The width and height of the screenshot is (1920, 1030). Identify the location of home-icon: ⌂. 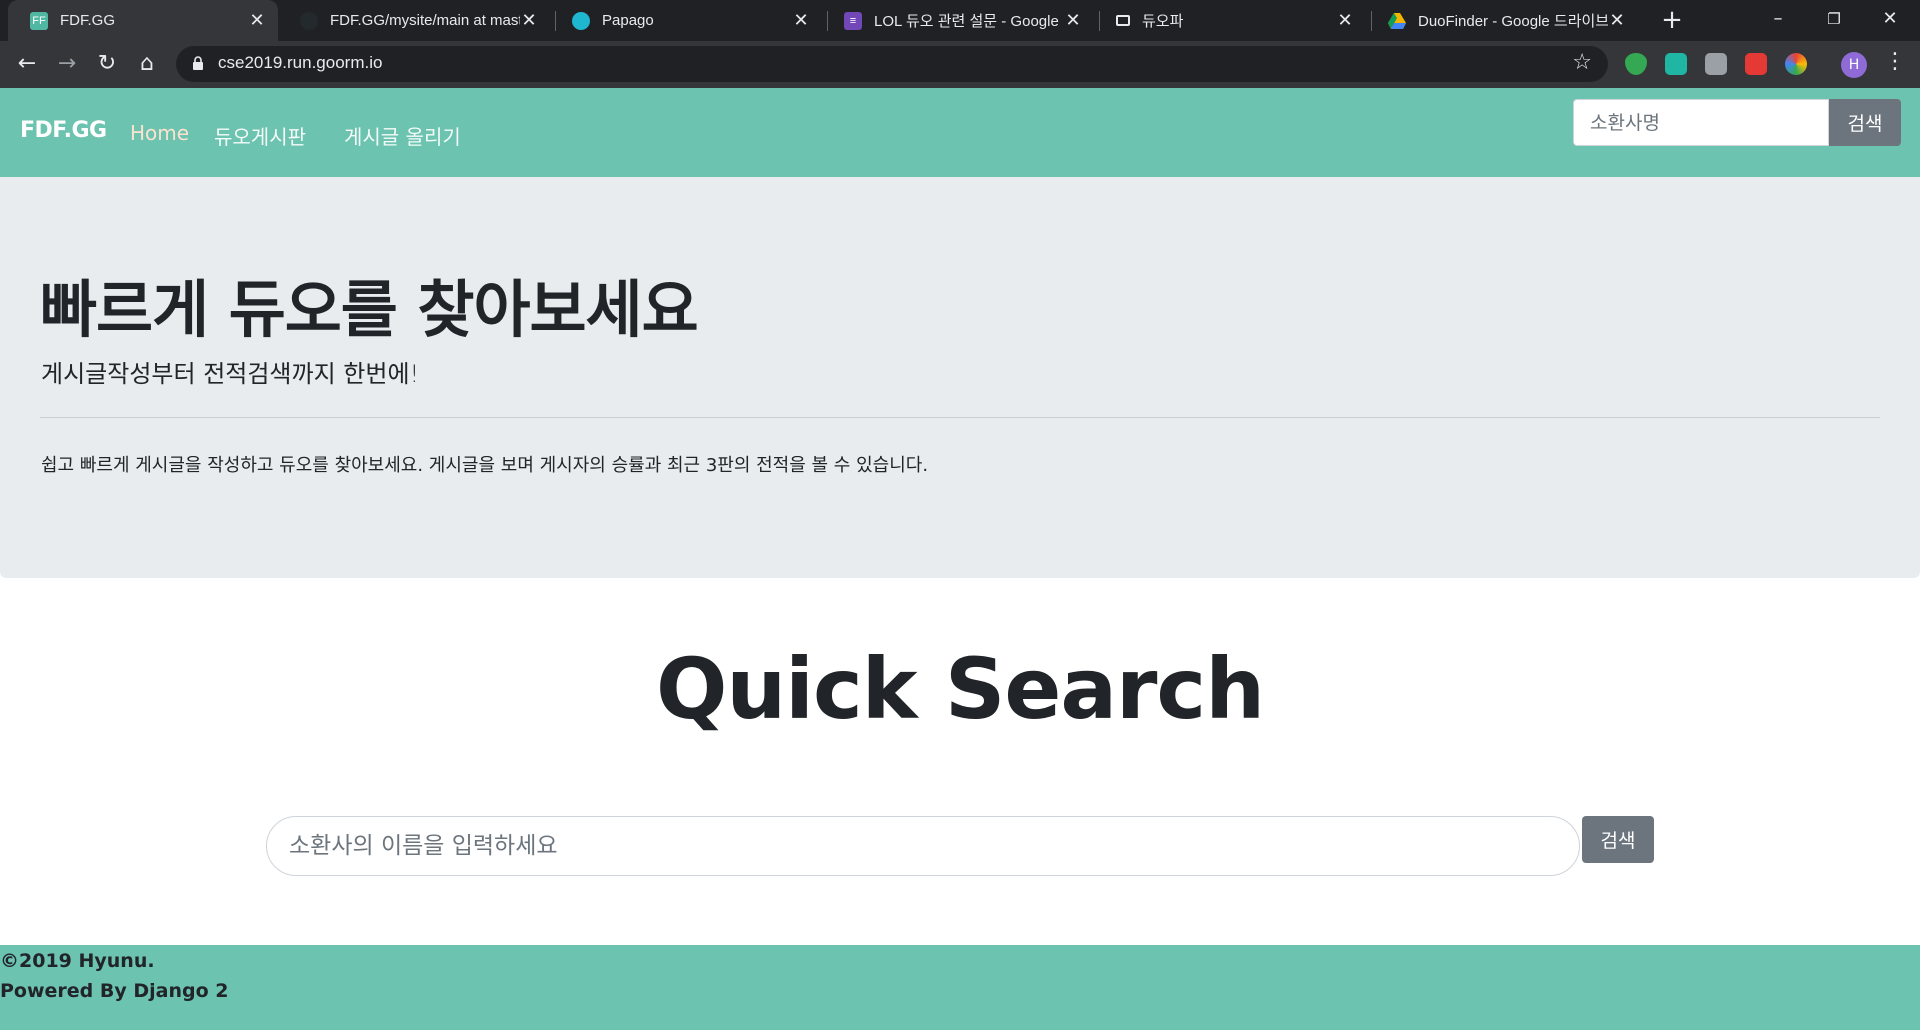
(147, 65).